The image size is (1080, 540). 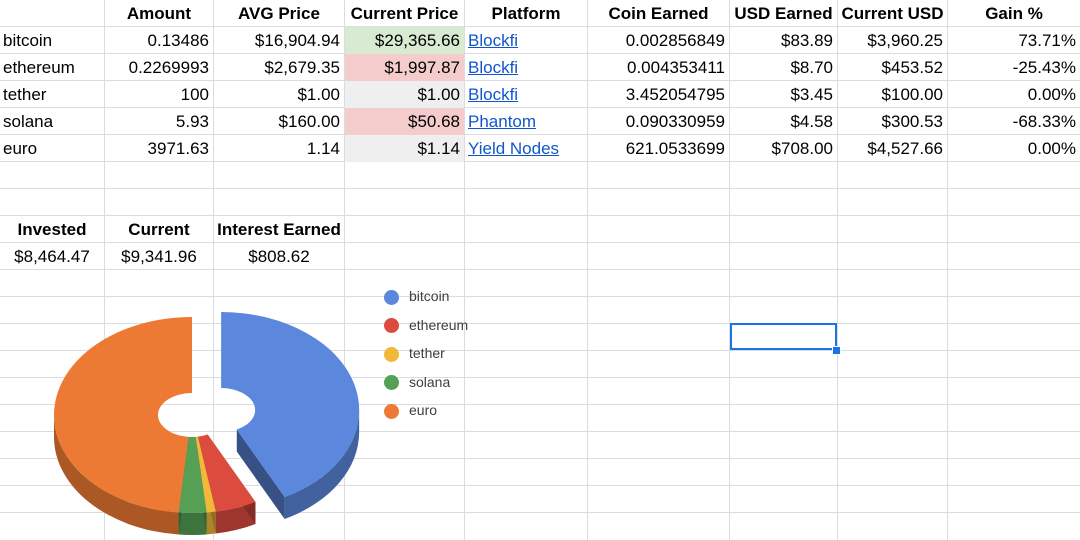 What do you see at coordinates (279, 67) in the screenshot?
I see `avg-price-cell: $2,679.35` at bounding box center [279, 67].